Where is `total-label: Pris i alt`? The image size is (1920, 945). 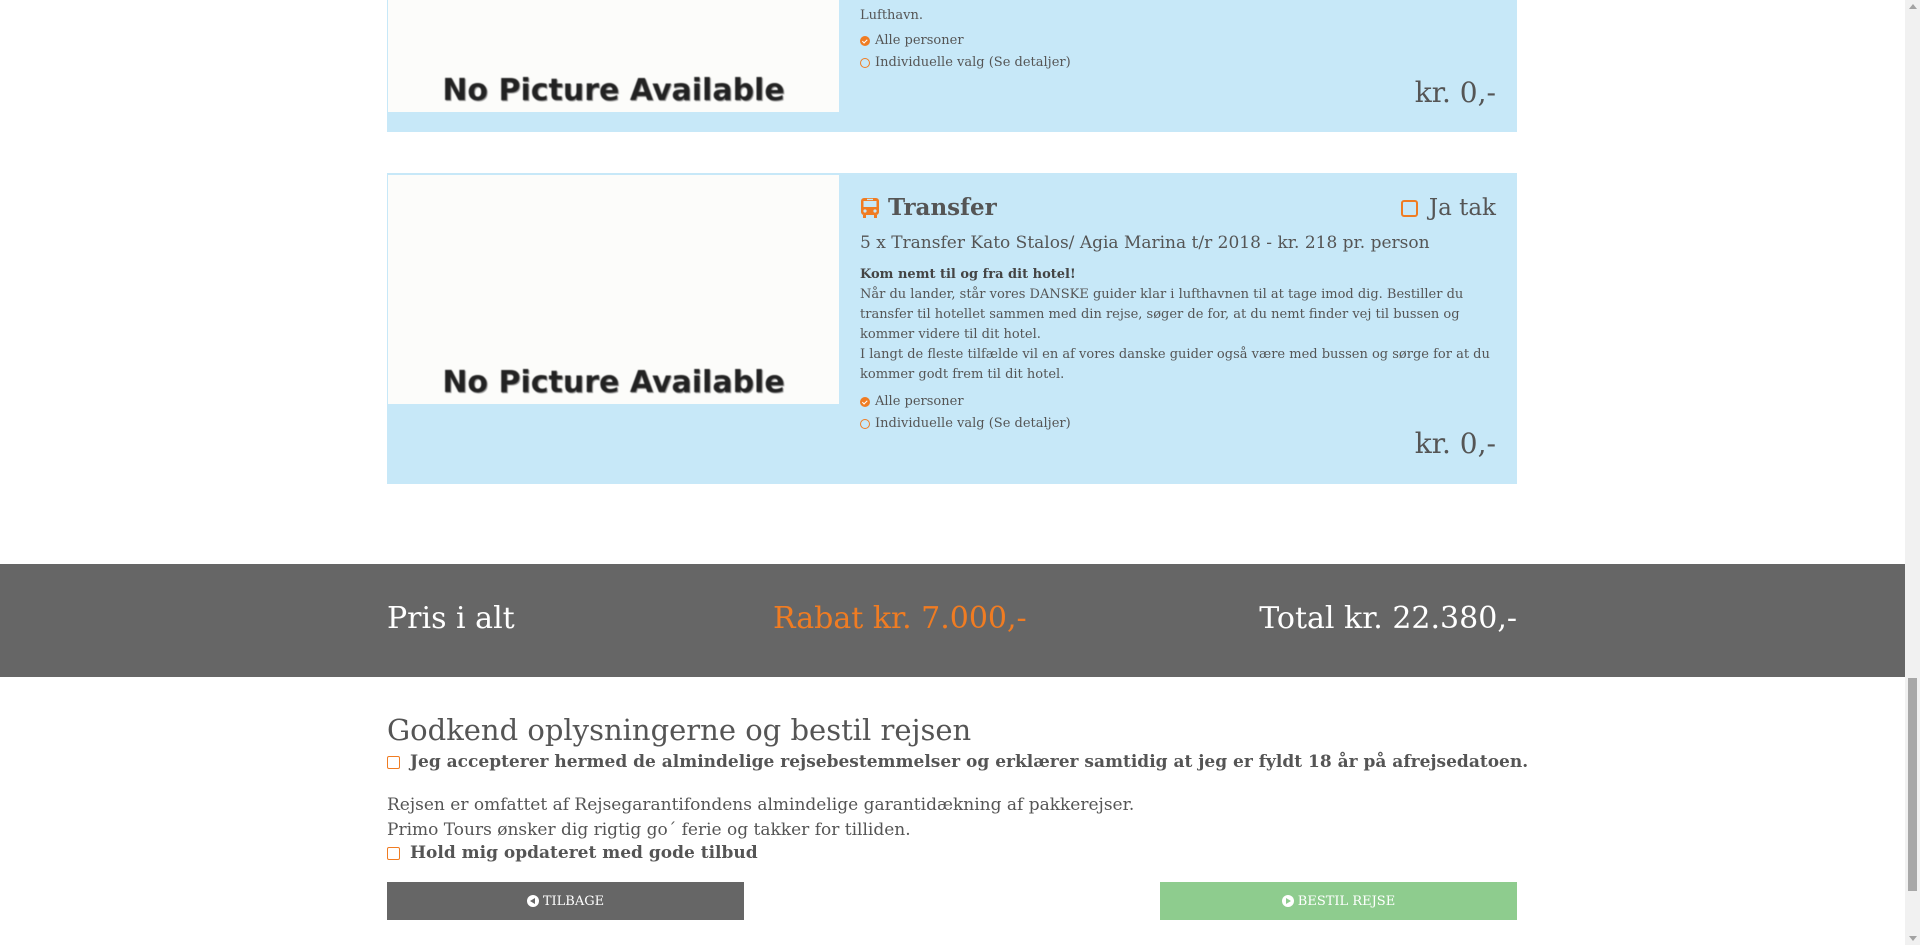
total-label: Pris i alt is located at coordinates (451, 618).